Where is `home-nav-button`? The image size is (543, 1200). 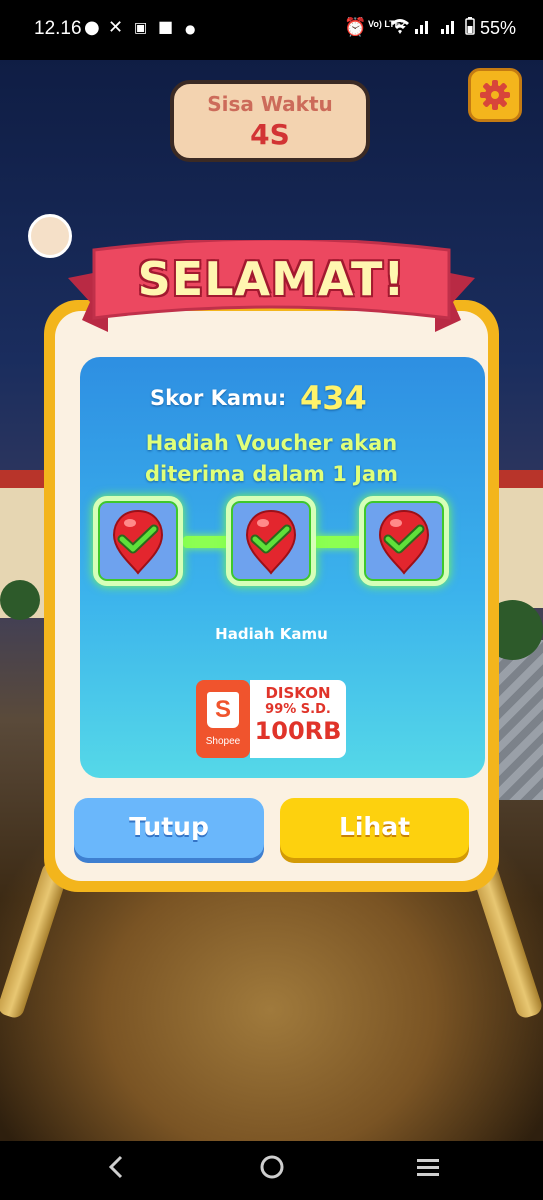
home-nav-button is located at coordinates (272, 1170).